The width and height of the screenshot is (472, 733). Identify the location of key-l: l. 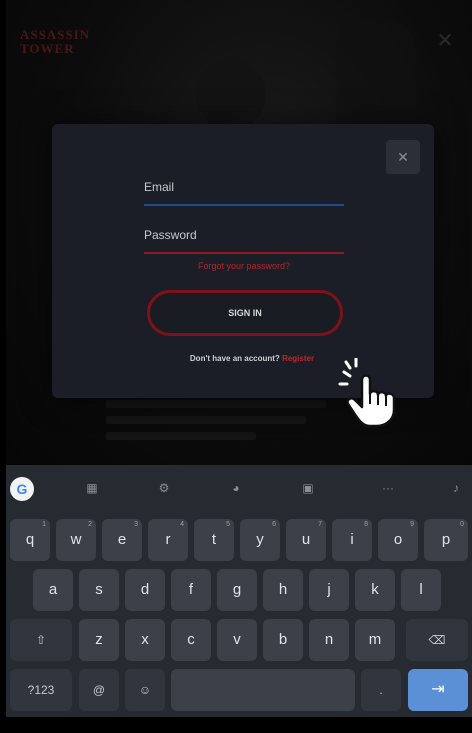
(421, 590).